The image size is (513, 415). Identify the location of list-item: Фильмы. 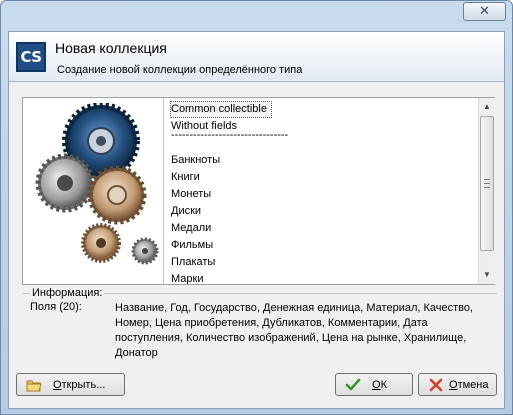
(192, 245).